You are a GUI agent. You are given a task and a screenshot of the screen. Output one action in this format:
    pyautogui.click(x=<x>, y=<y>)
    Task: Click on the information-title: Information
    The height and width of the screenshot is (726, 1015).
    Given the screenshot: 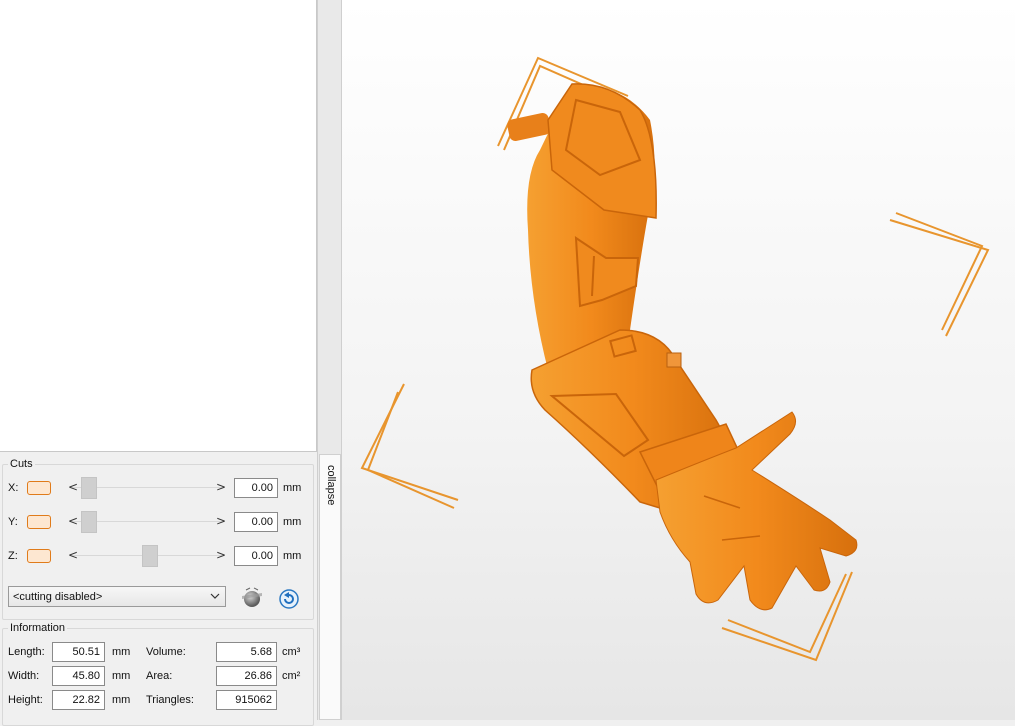 What is the action you would take?
    pyautogui.click(x=38, y=628)
    